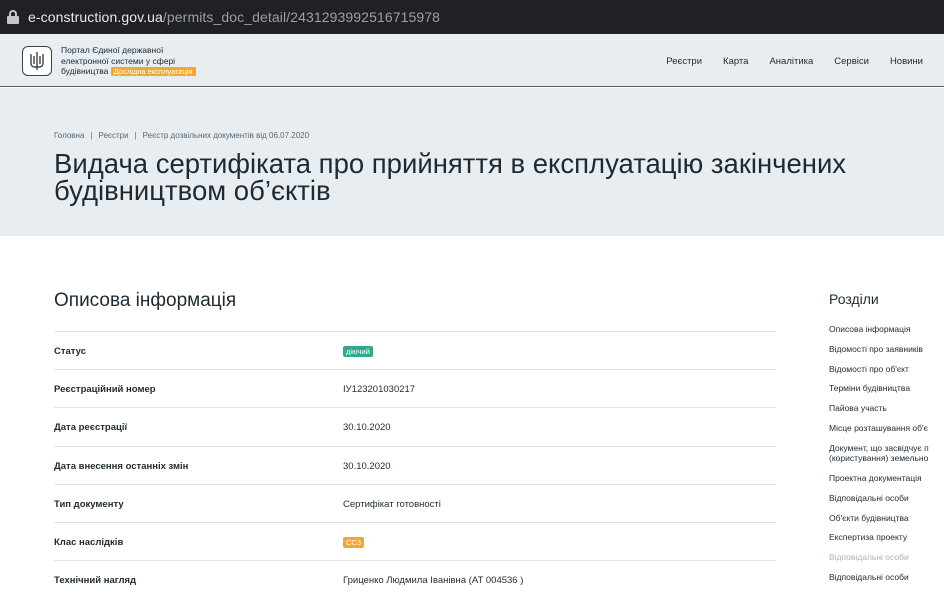 The height and width of the screenshot is (598, 944). I want to click on field-value: СС3, so click(354, 542).